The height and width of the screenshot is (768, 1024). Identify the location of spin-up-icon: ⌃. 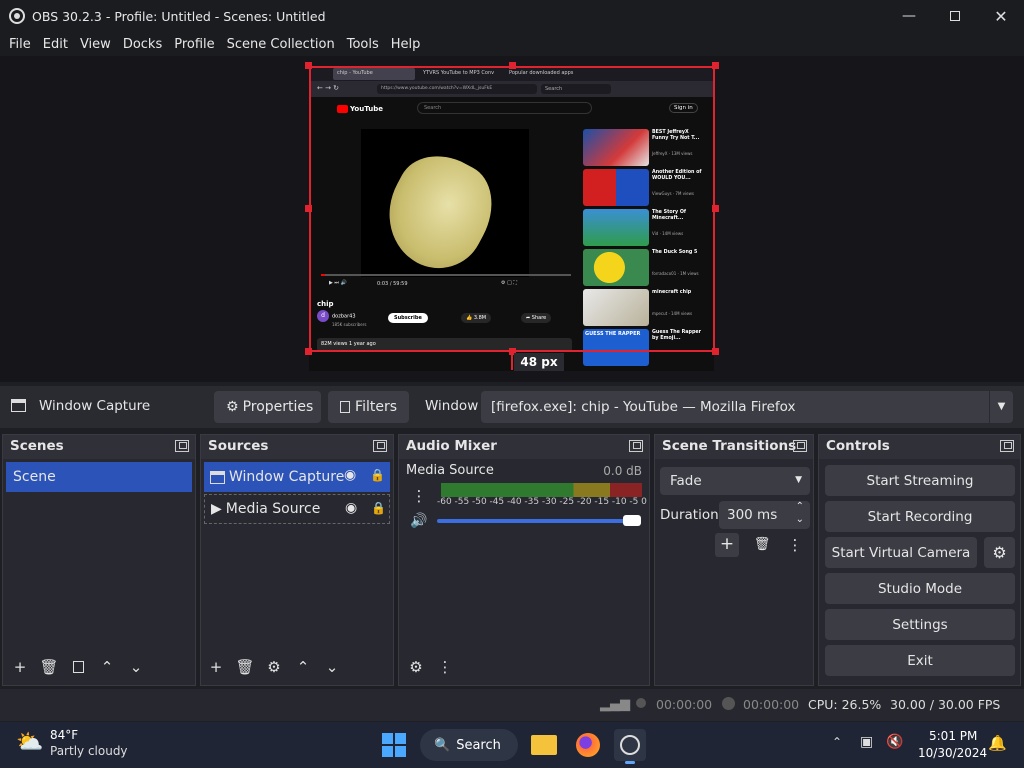
(800, 506).